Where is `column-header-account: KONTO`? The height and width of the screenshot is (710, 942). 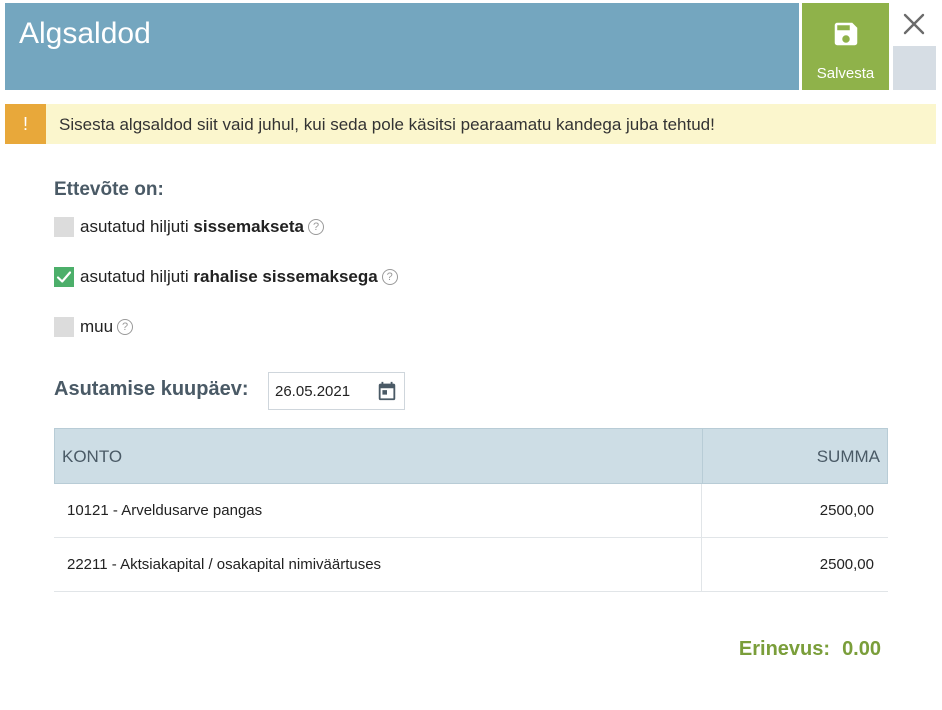
column-header-account: KONTO is located at coordinates (92, 456).